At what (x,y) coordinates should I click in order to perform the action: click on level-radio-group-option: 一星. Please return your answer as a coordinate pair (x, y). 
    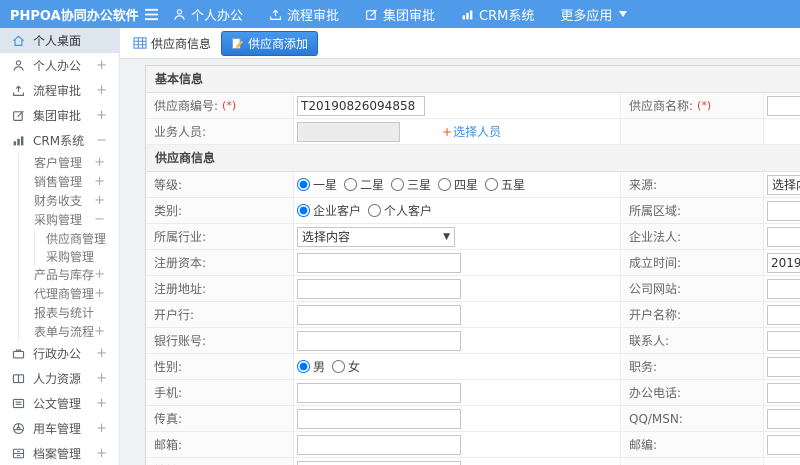
    Looking at the image, I should click on (317, 184).